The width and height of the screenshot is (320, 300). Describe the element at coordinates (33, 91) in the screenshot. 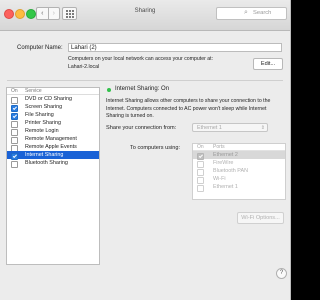

I see `col-service-header: Service` at that location.